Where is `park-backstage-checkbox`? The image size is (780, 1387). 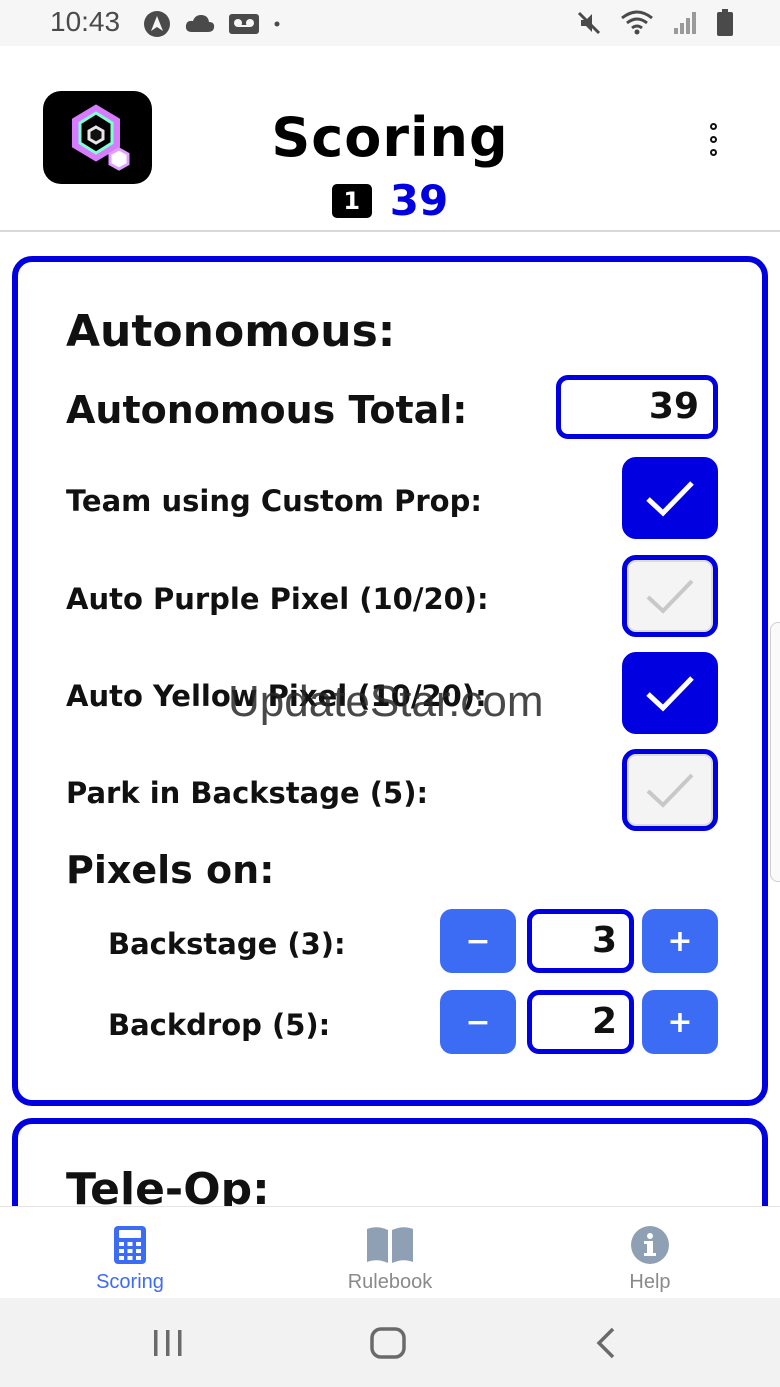 park-backstage-checkbox is located at coordinates (670, 790).